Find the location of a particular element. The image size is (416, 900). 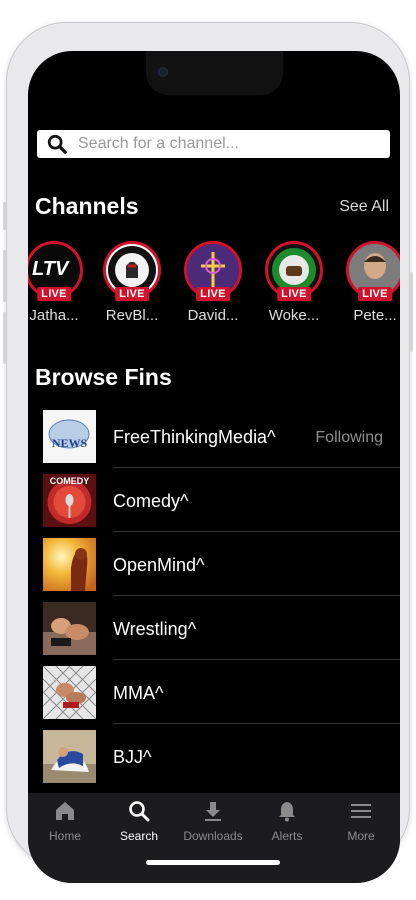

fin-row: Wrestling^ is located at coordinates (221, 628).